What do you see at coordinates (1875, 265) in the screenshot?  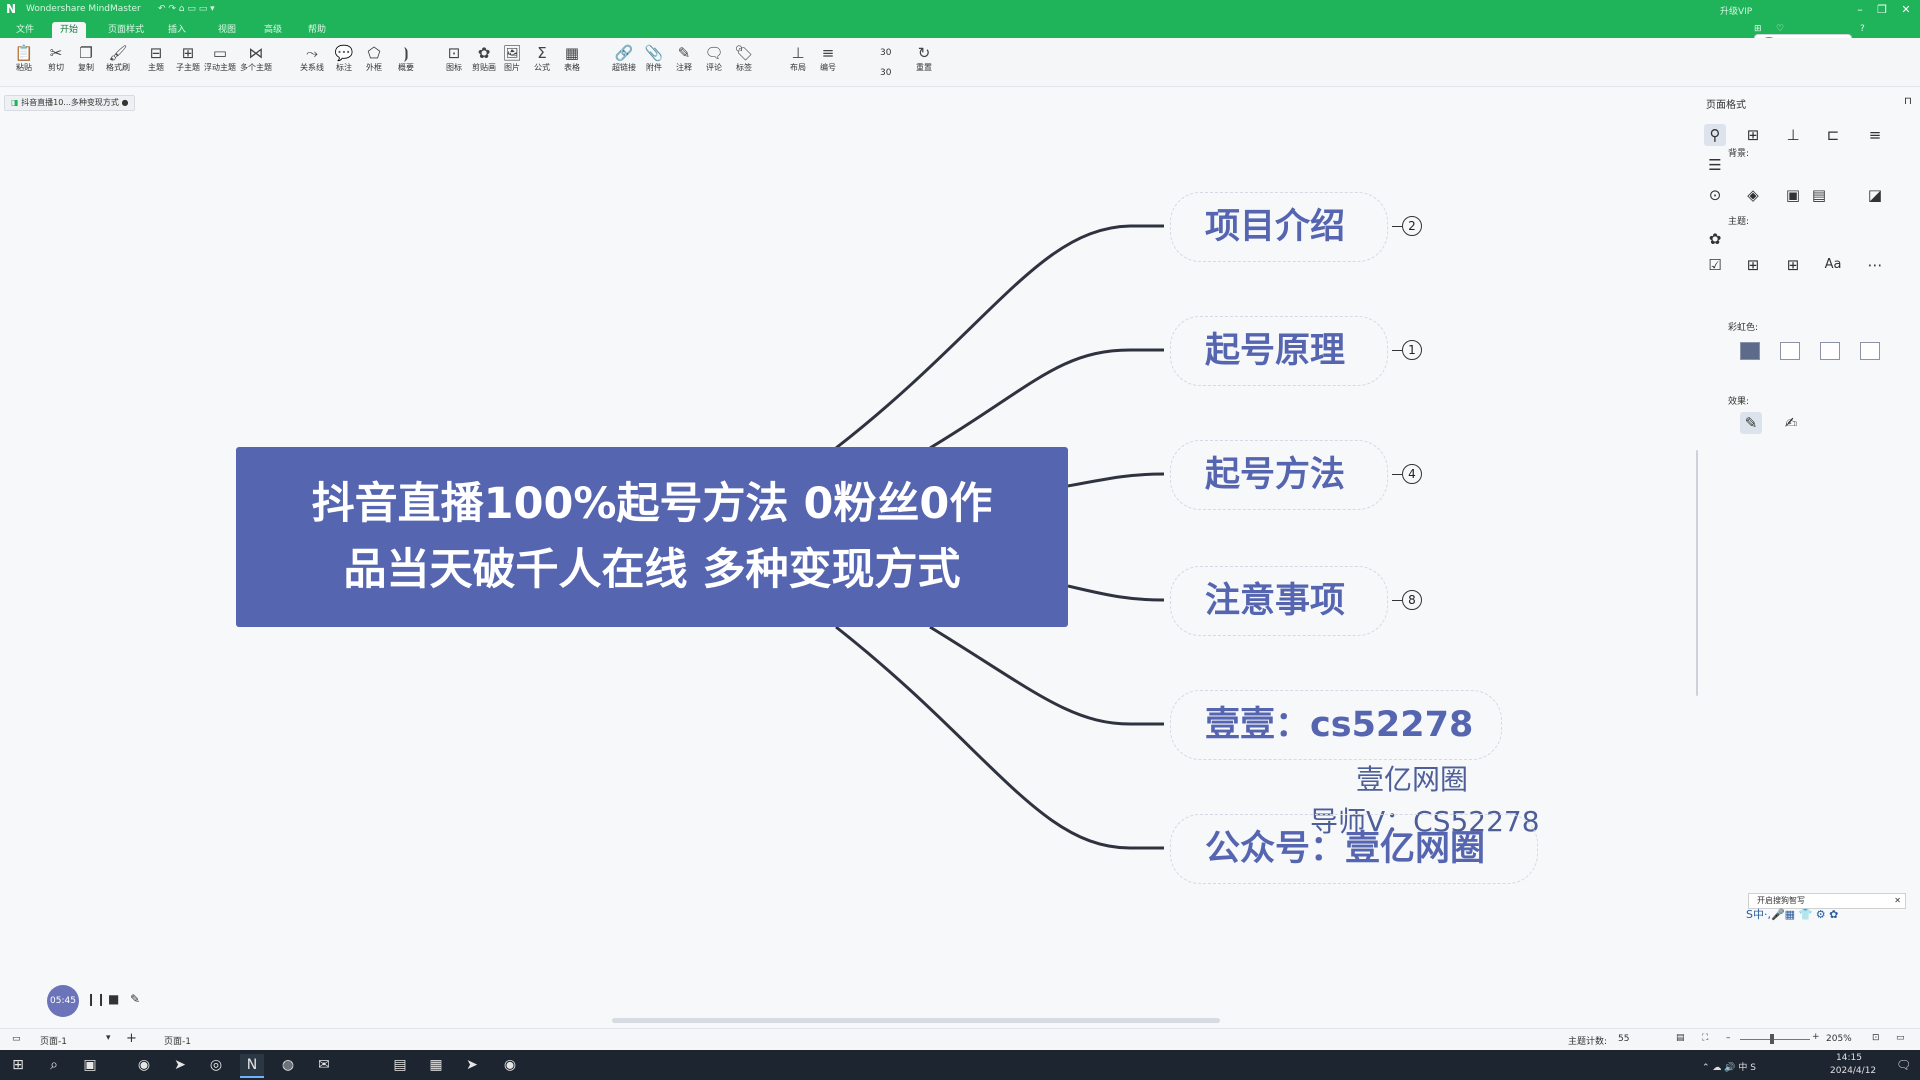 I see `theme-more-icon: ⋯` at bounding box center [1875, 265].